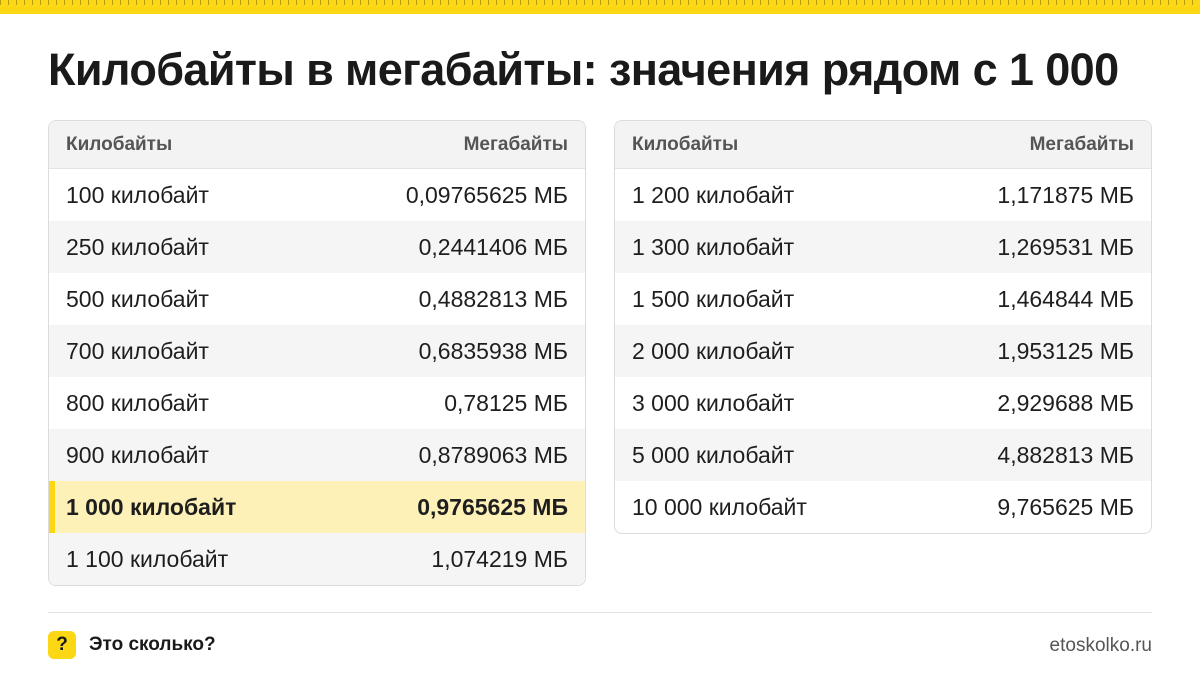  I want to click on table-row: 3 000 килобайт 2,929688 МБ, so click(883, 403).